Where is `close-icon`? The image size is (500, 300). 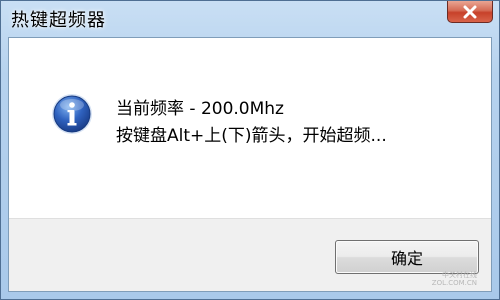
close-icon is located at coordinates (470, 11).